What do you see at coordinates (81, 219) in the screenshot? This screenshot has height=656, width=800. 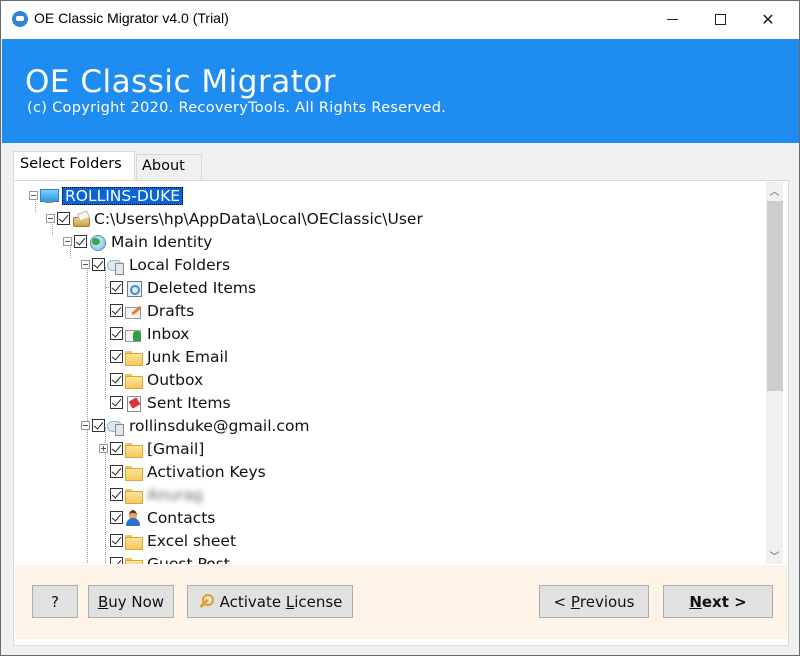 I see `drive-icon` at bounding box center [81, 219].